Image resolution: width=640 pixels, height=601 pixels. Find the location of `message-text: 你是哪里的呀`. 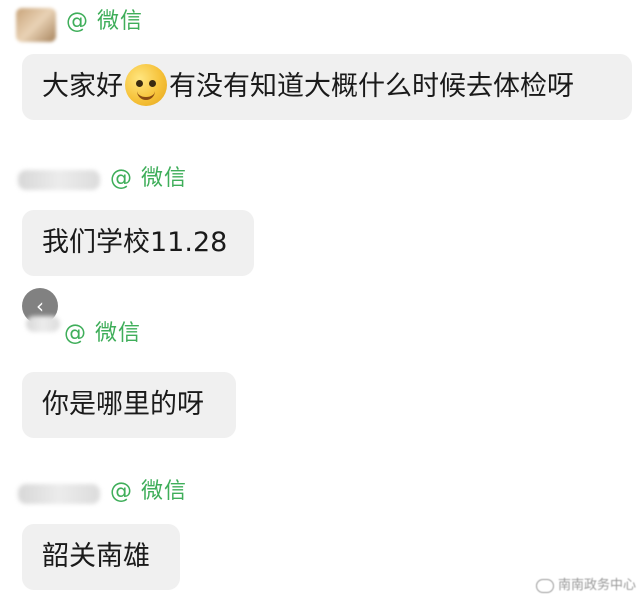

message-text: 你是哪里的呀 is located at coordinates (123, 404).